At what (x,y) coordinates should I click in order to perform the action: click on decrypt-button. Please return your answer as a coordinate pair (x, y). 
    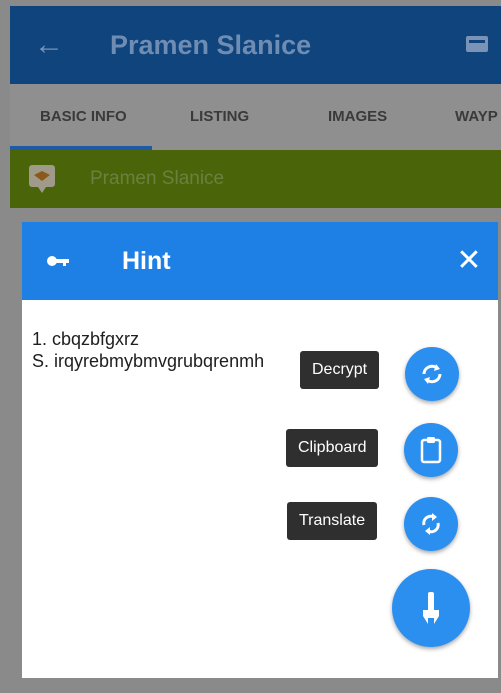
    Looking at the image, I should click on (432, 374).